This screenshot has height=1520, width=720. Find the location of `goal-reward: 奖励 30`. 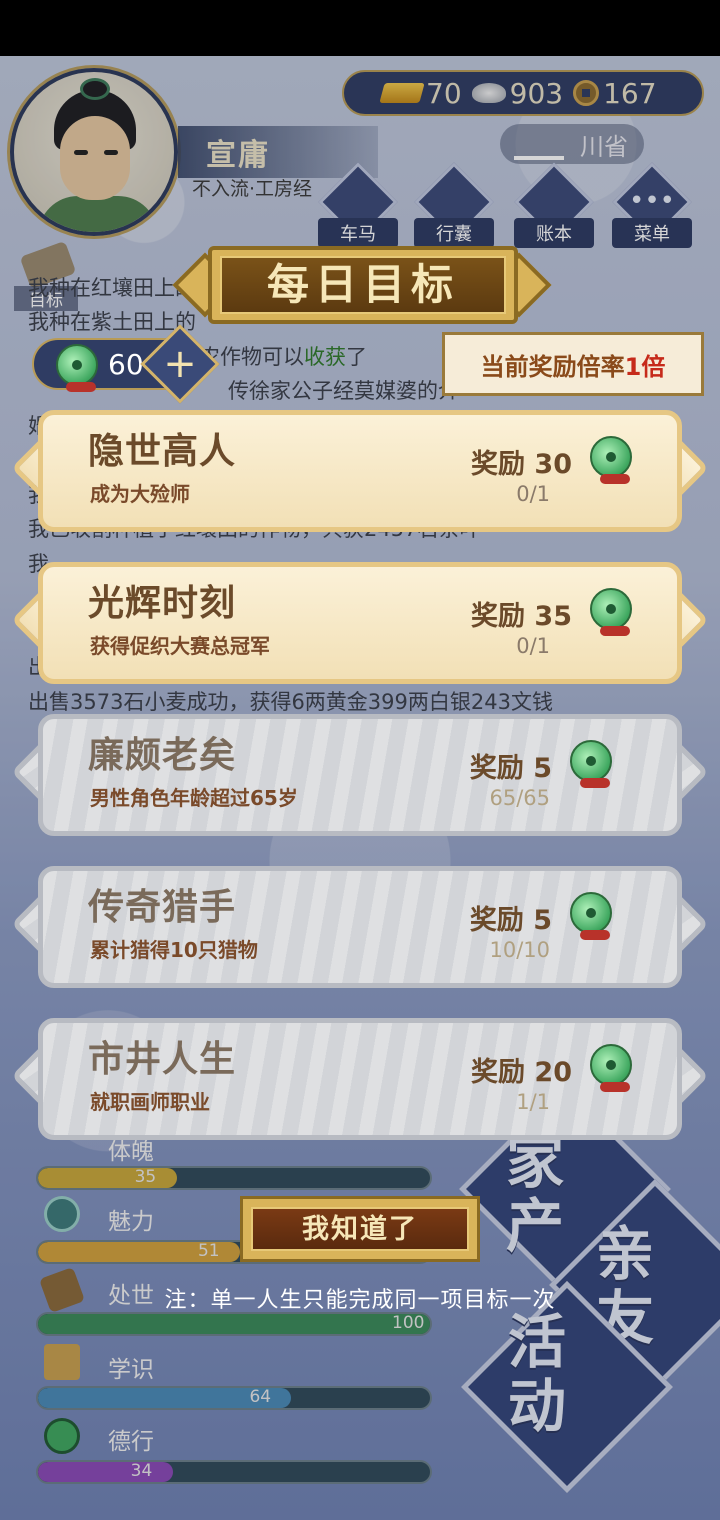

goal-reward: 奖励 30 is located at coordinates (521, 464).